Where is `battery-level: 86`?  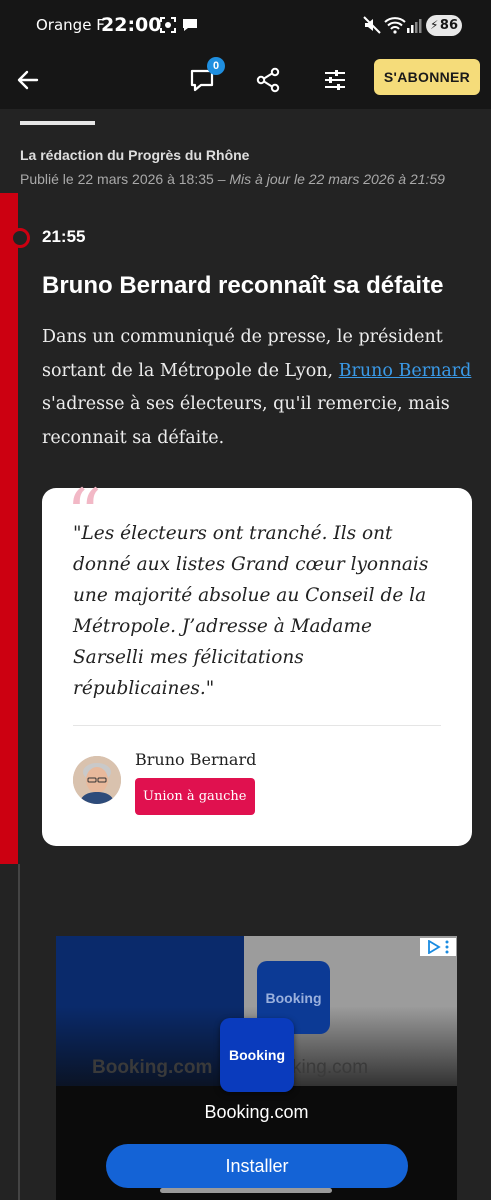 battery-level: 86 is located at coordinates (448, 25).